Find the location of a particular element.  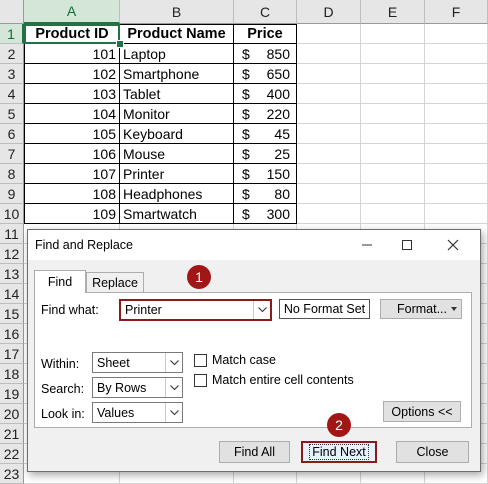

product-id-cell: 109 is located at coordinates (72, 214).